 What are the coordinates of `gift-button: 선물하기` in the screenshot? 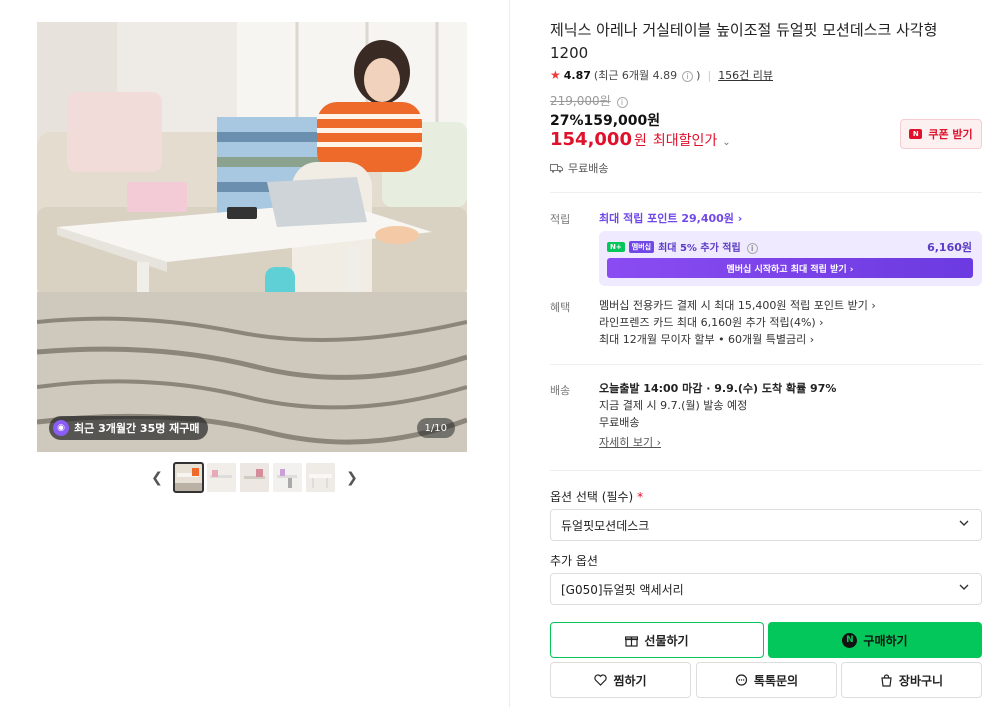 It's located at (657, 640).